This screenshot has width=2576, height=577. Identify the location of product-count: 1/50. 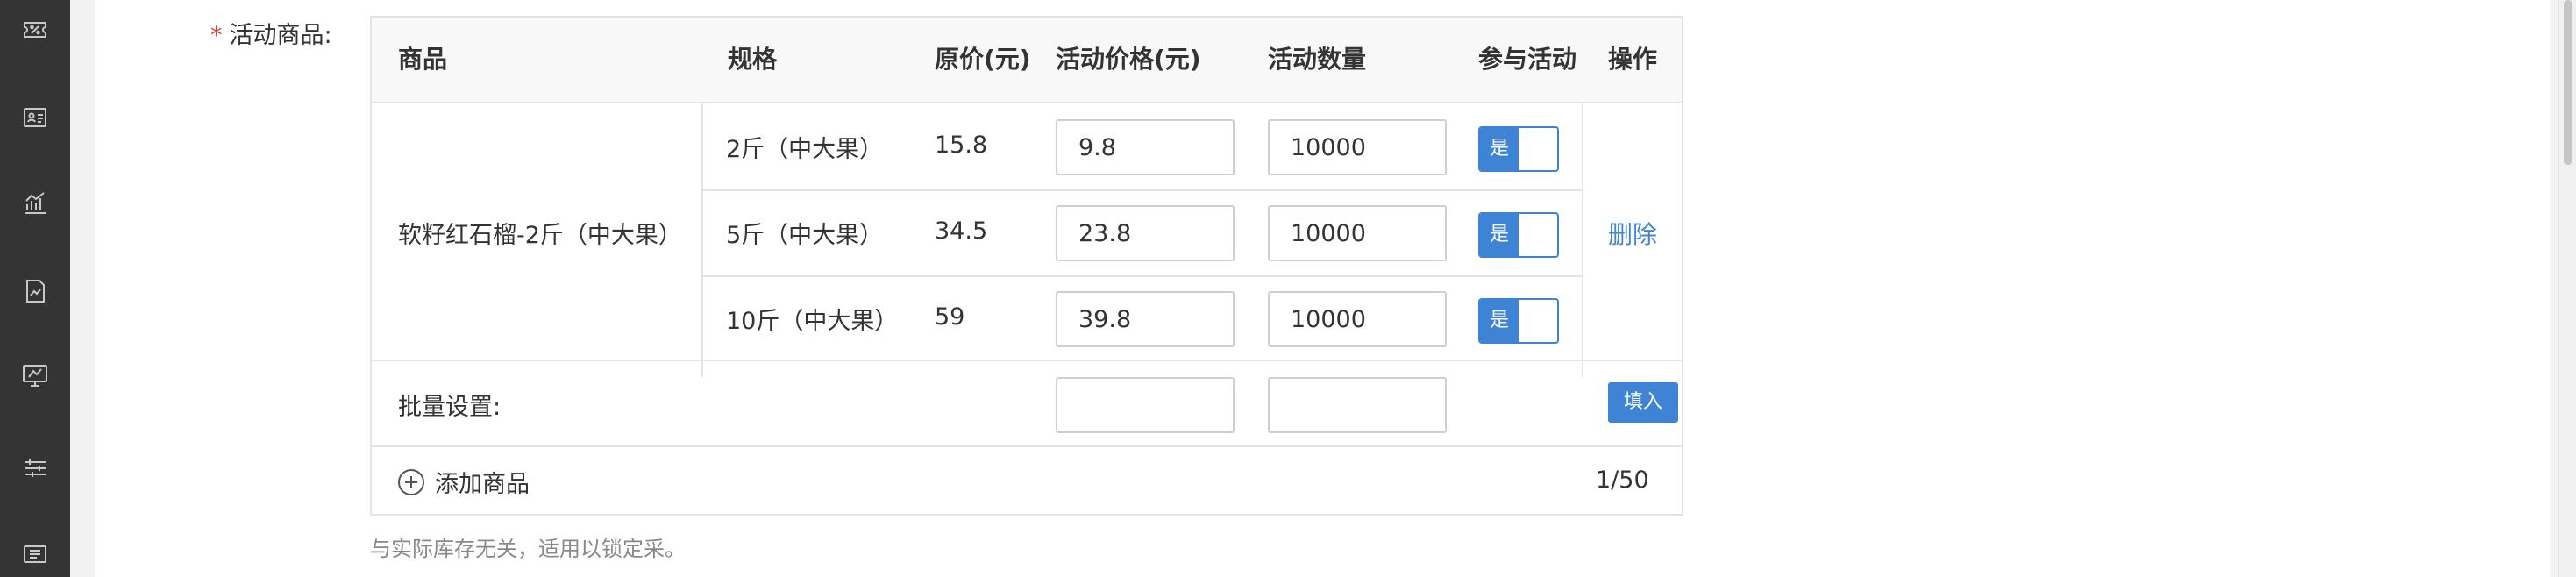
(1622, 480).